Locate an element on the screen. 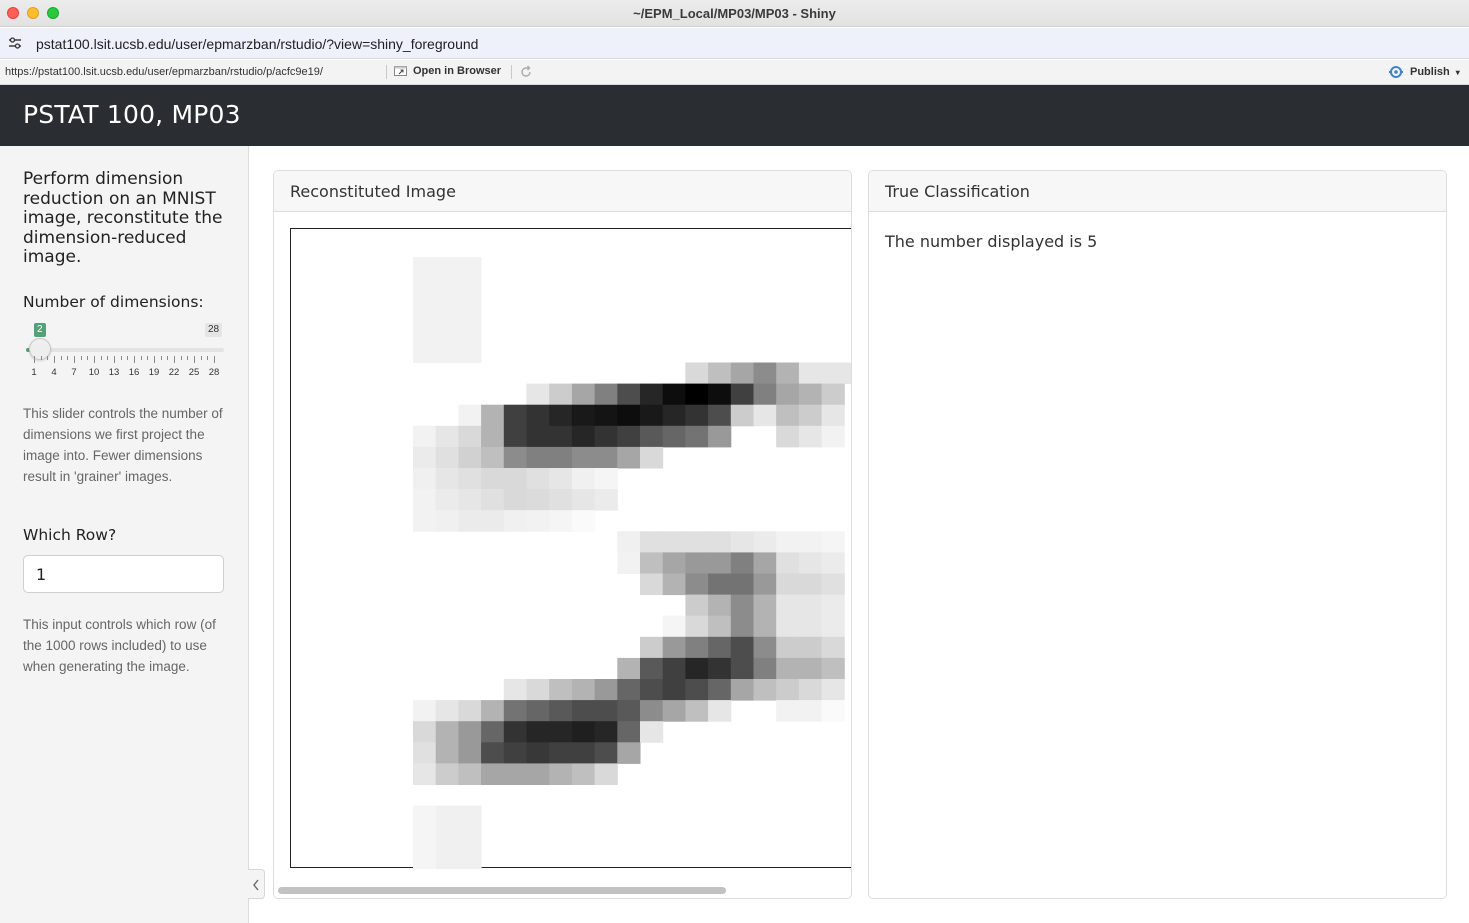  classification-text: The number displayed is 5 is located at coordinates (991, 241).